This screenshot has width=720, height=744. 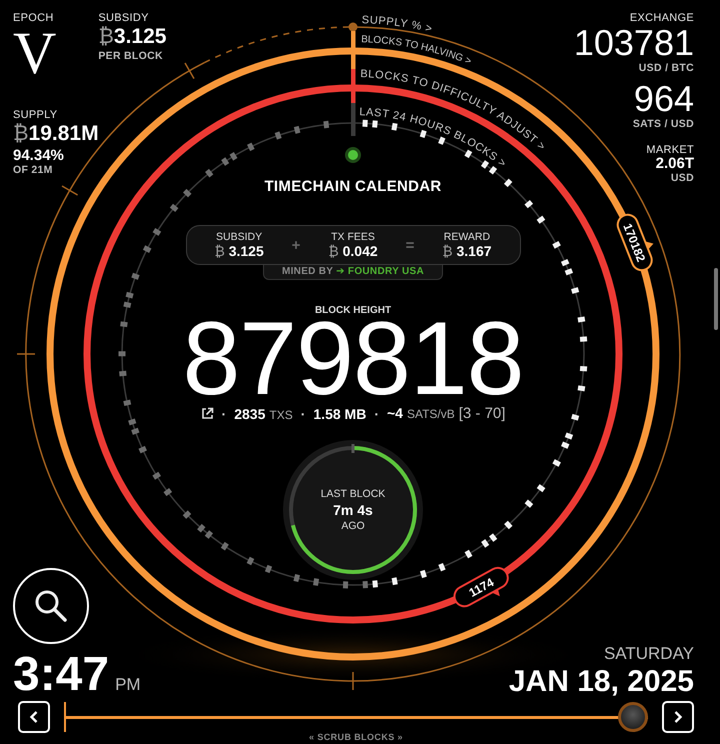 I want to click on supply-value: ₿19.81M, so click(x=56, y=134).